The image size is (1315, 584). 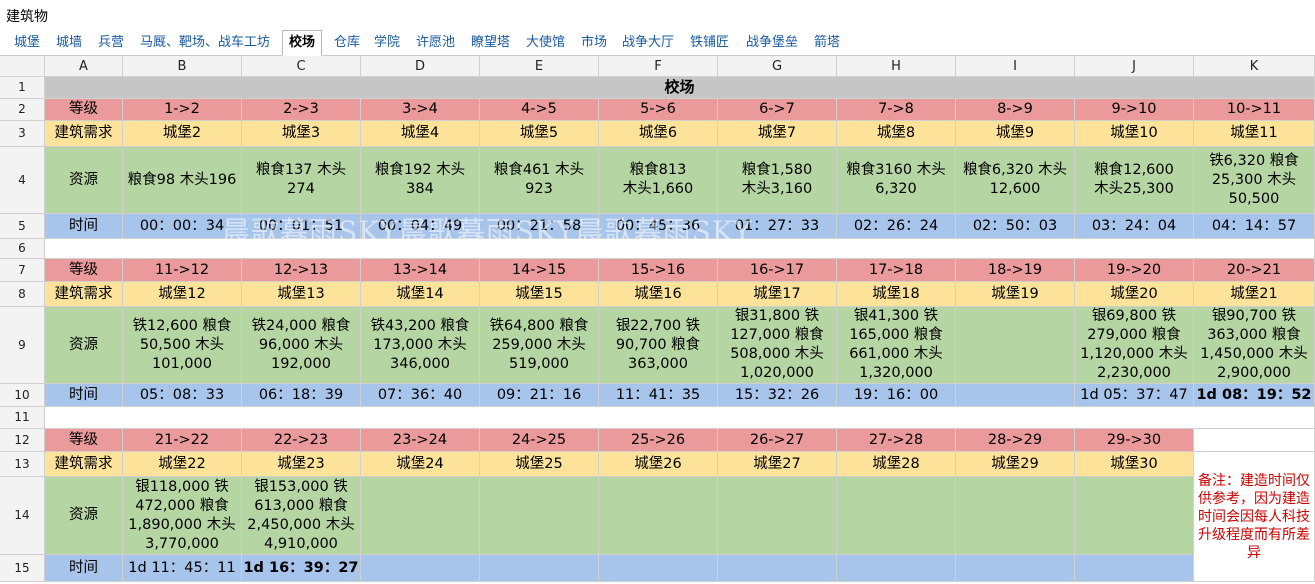 I want to click on block1-resource-cell: 粮食192 木头 384, so click(x=420, y=180).